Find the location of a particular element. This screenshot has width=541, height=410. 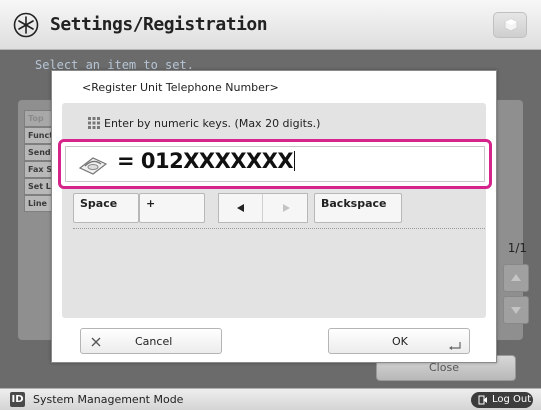

space-key: Space is located at coordinates (106, 208).